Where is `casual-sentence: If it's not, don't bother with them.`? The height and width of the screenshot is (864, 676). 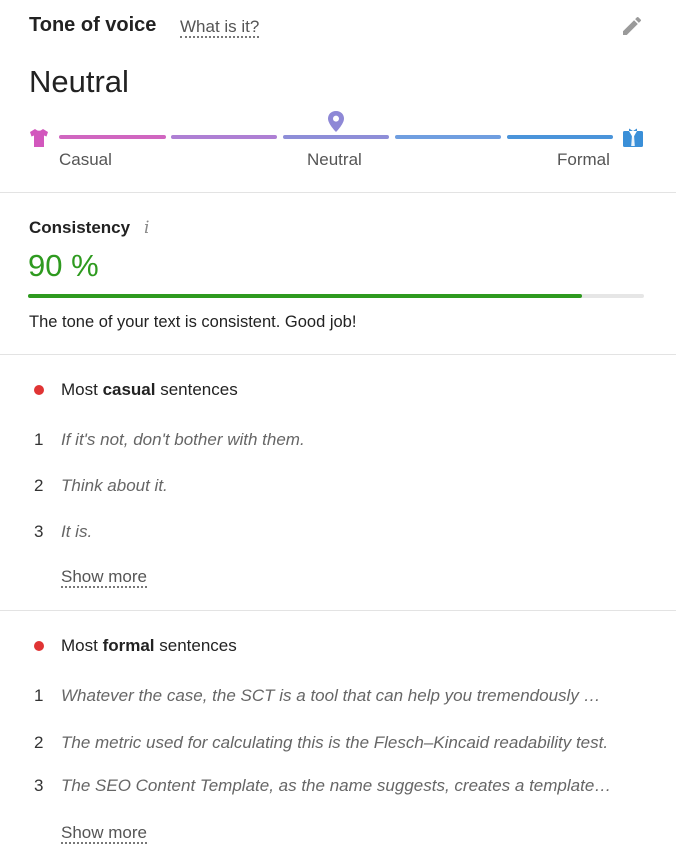
casual-sentence: If it's not, don't bother with them. is located at coordinates (353, 440).